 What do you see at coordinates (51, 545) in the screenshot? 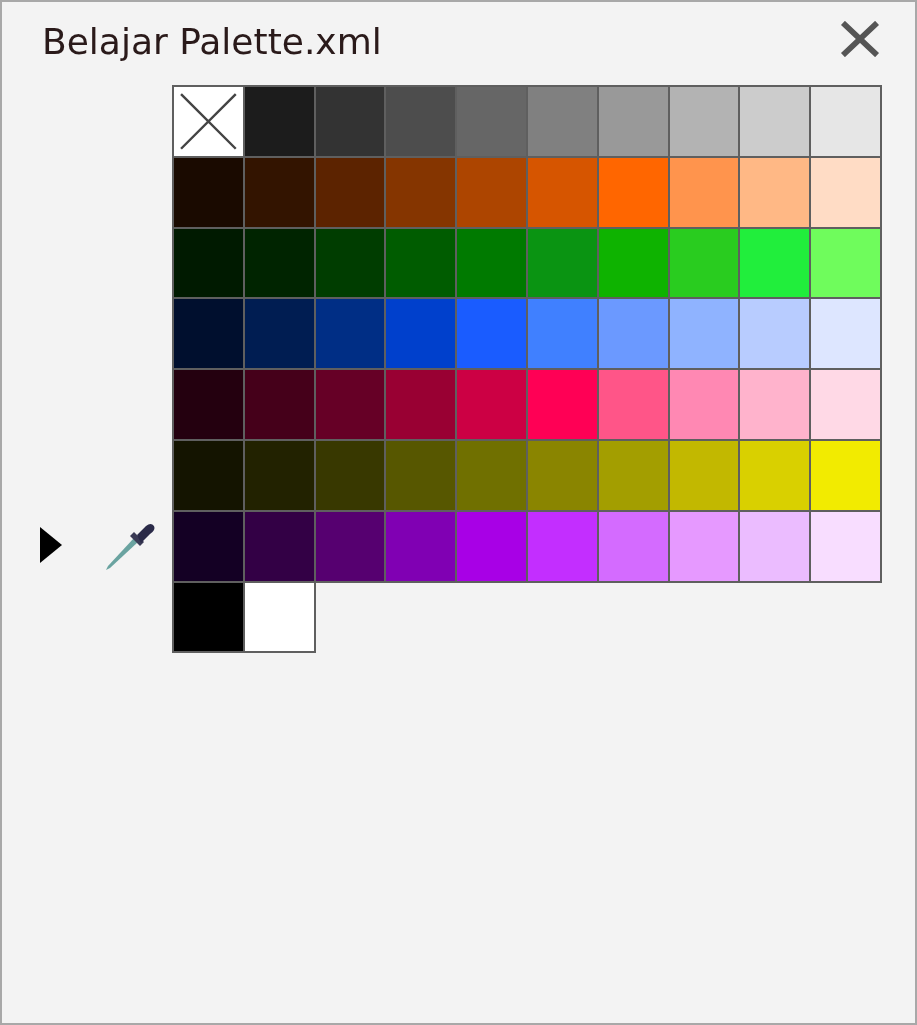
I see `expand-arrow-icon` at bounding box center [51, 545].